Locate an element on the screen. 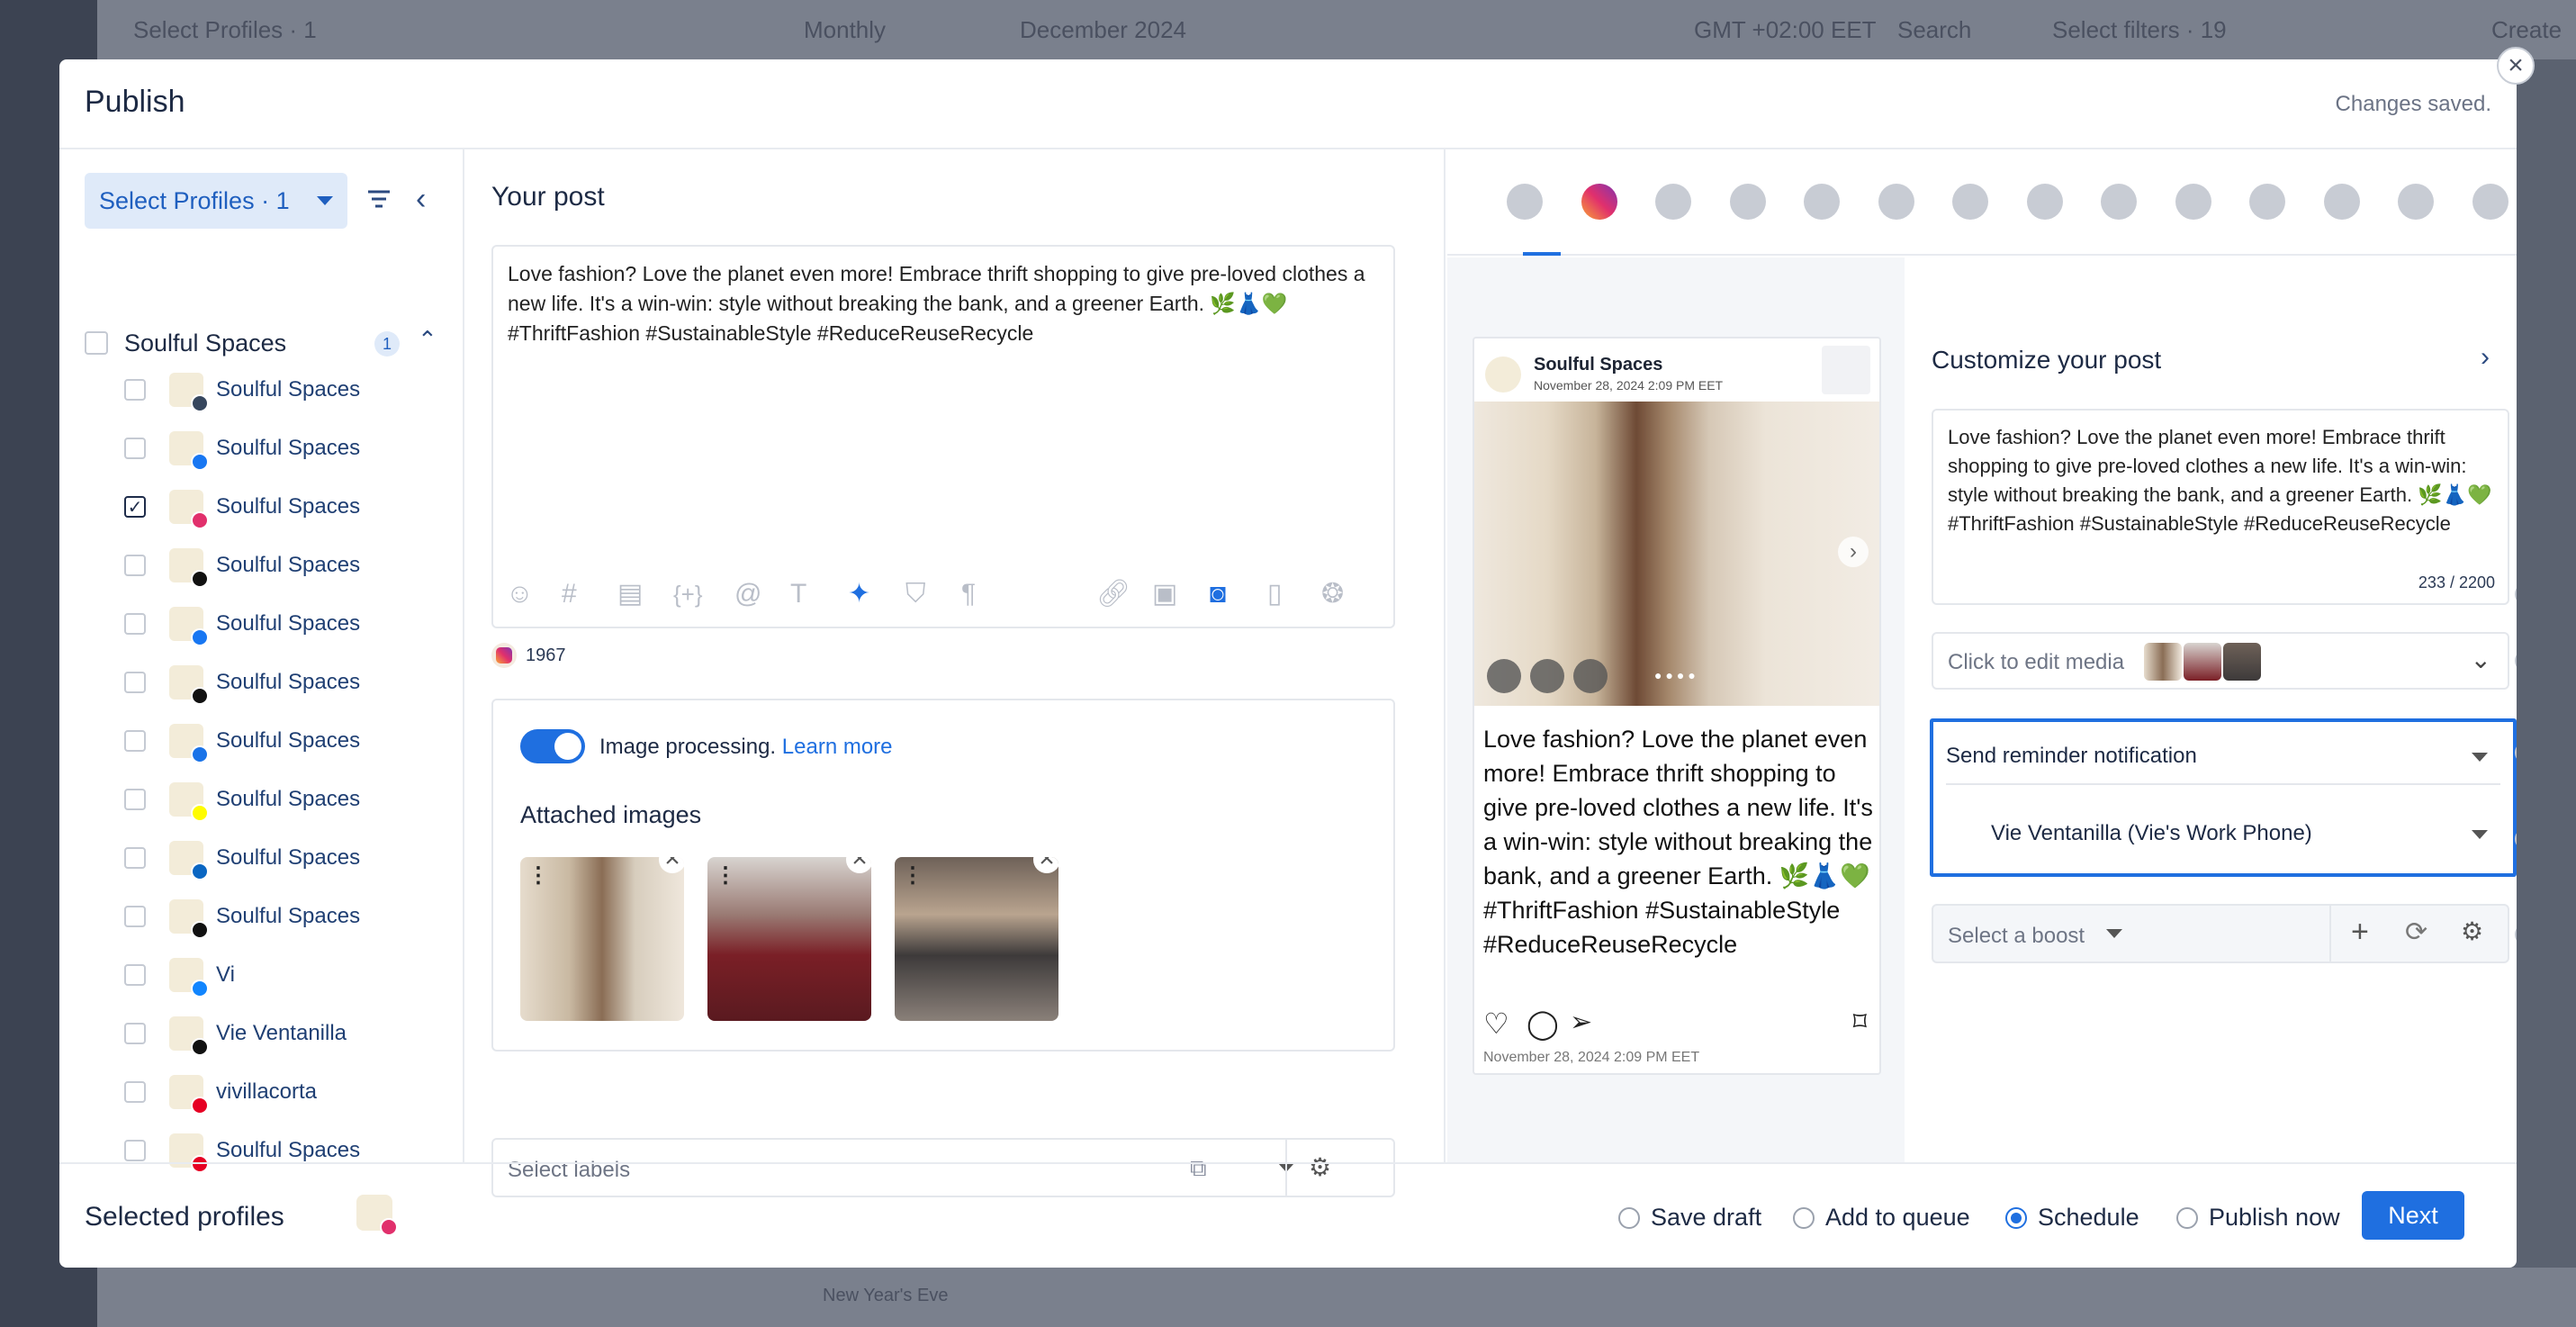  link-icon: 🔗︎ is located at coordinates (1113, 594).